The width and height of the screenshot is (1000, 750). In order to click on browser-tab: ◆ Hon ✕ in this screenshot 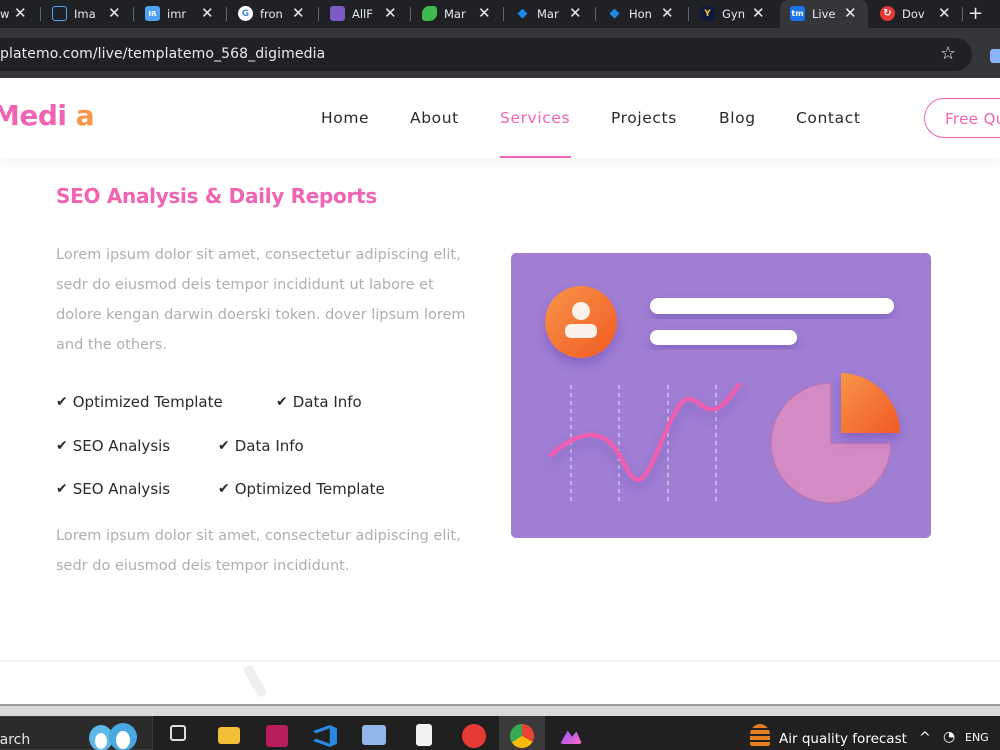, I will do `click(642, 14)`.